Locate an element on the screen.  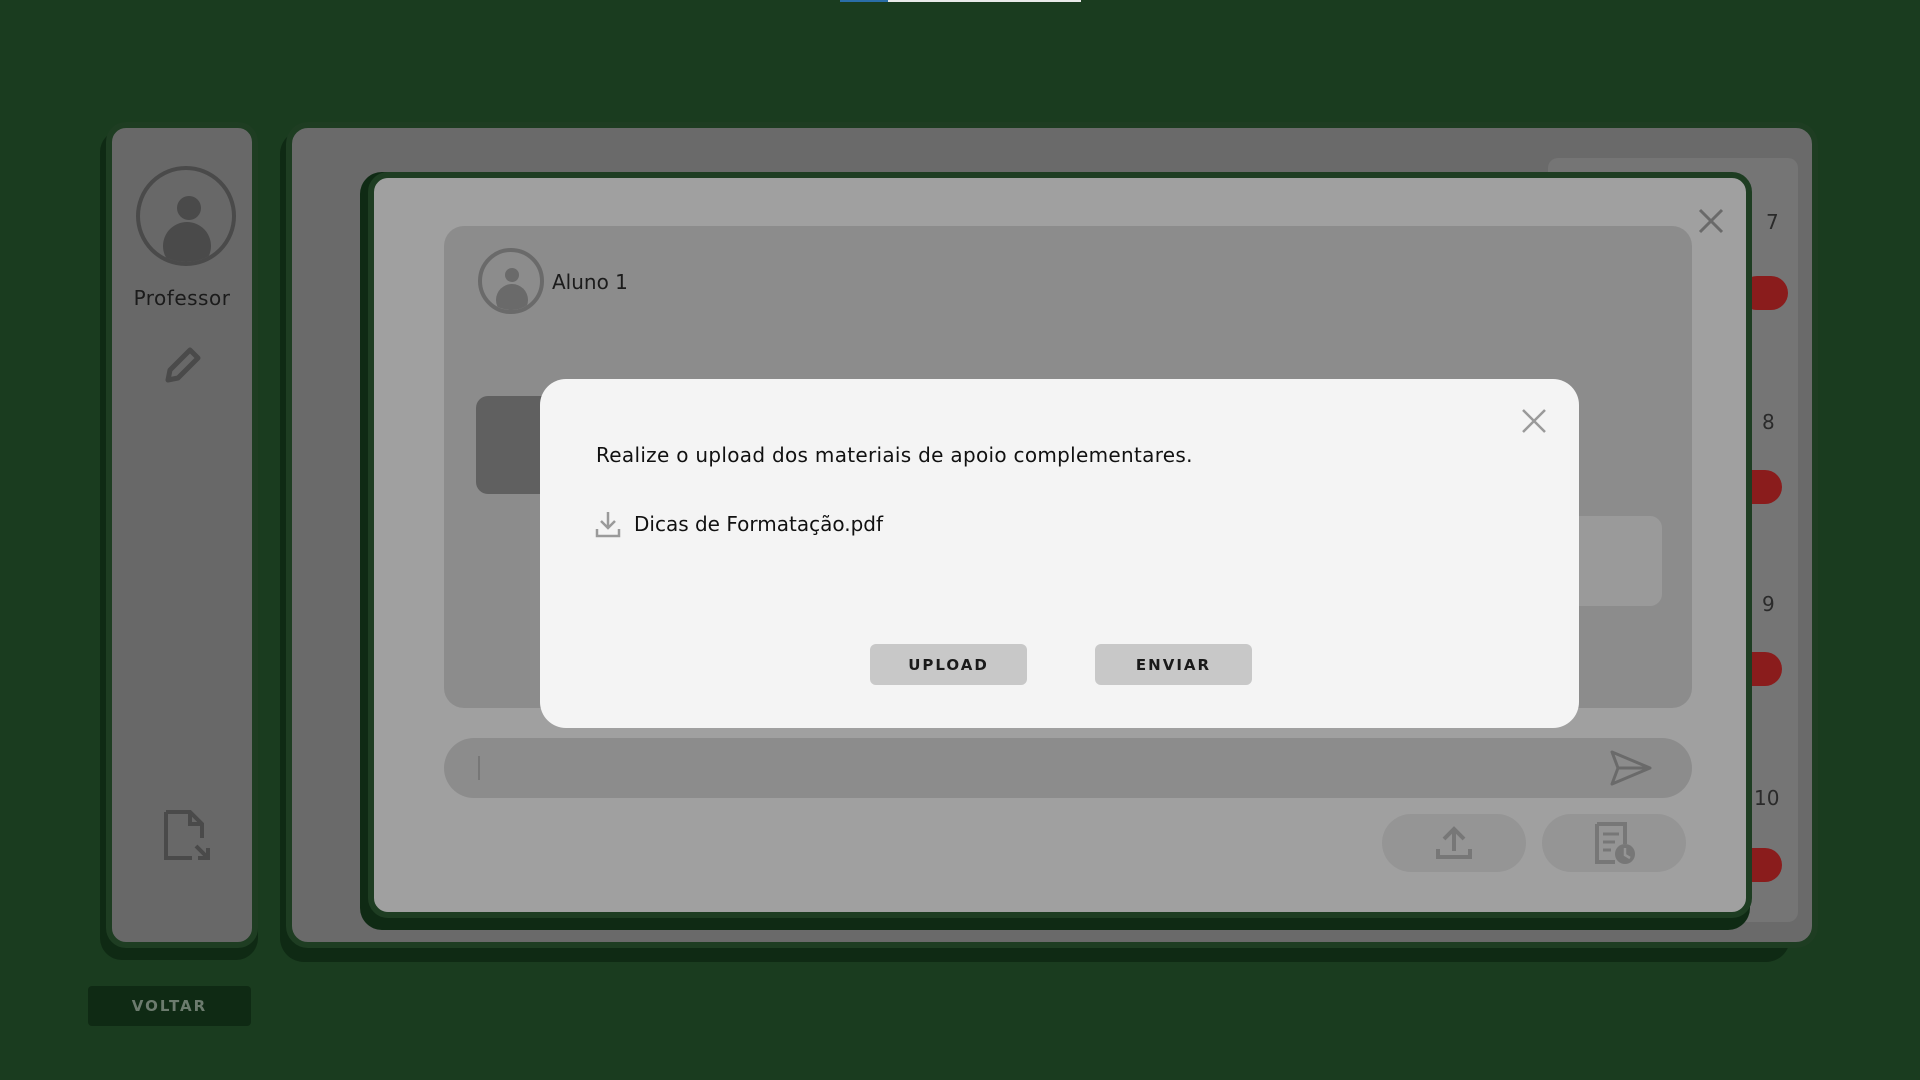
right-column-number: 9 is located at coordinates (1768, 604).